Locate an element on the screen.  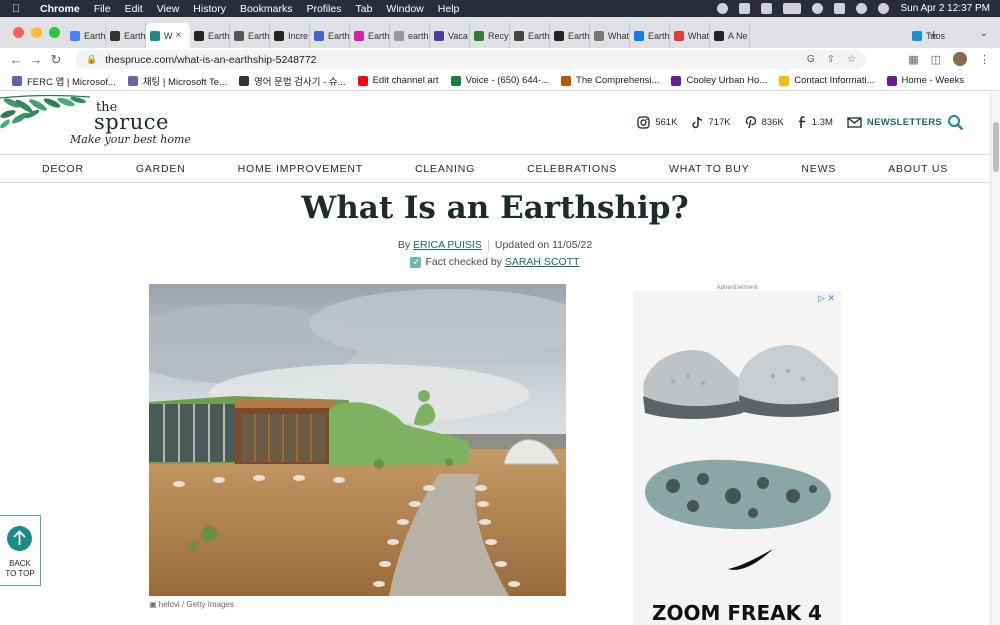
profile-avatar is located at coordinates (960, 59).